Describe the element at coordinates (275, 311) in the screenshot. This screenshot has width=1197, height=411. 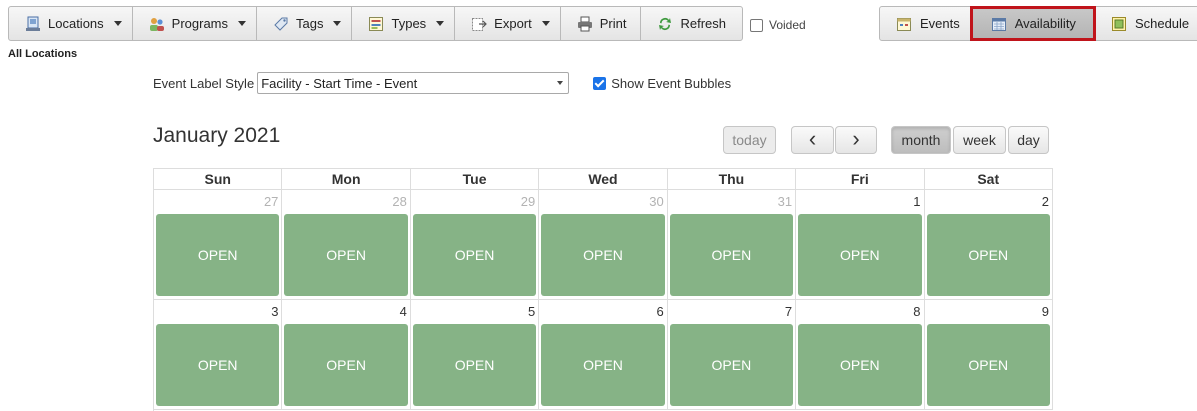
I see `day-number: 3` at that location.